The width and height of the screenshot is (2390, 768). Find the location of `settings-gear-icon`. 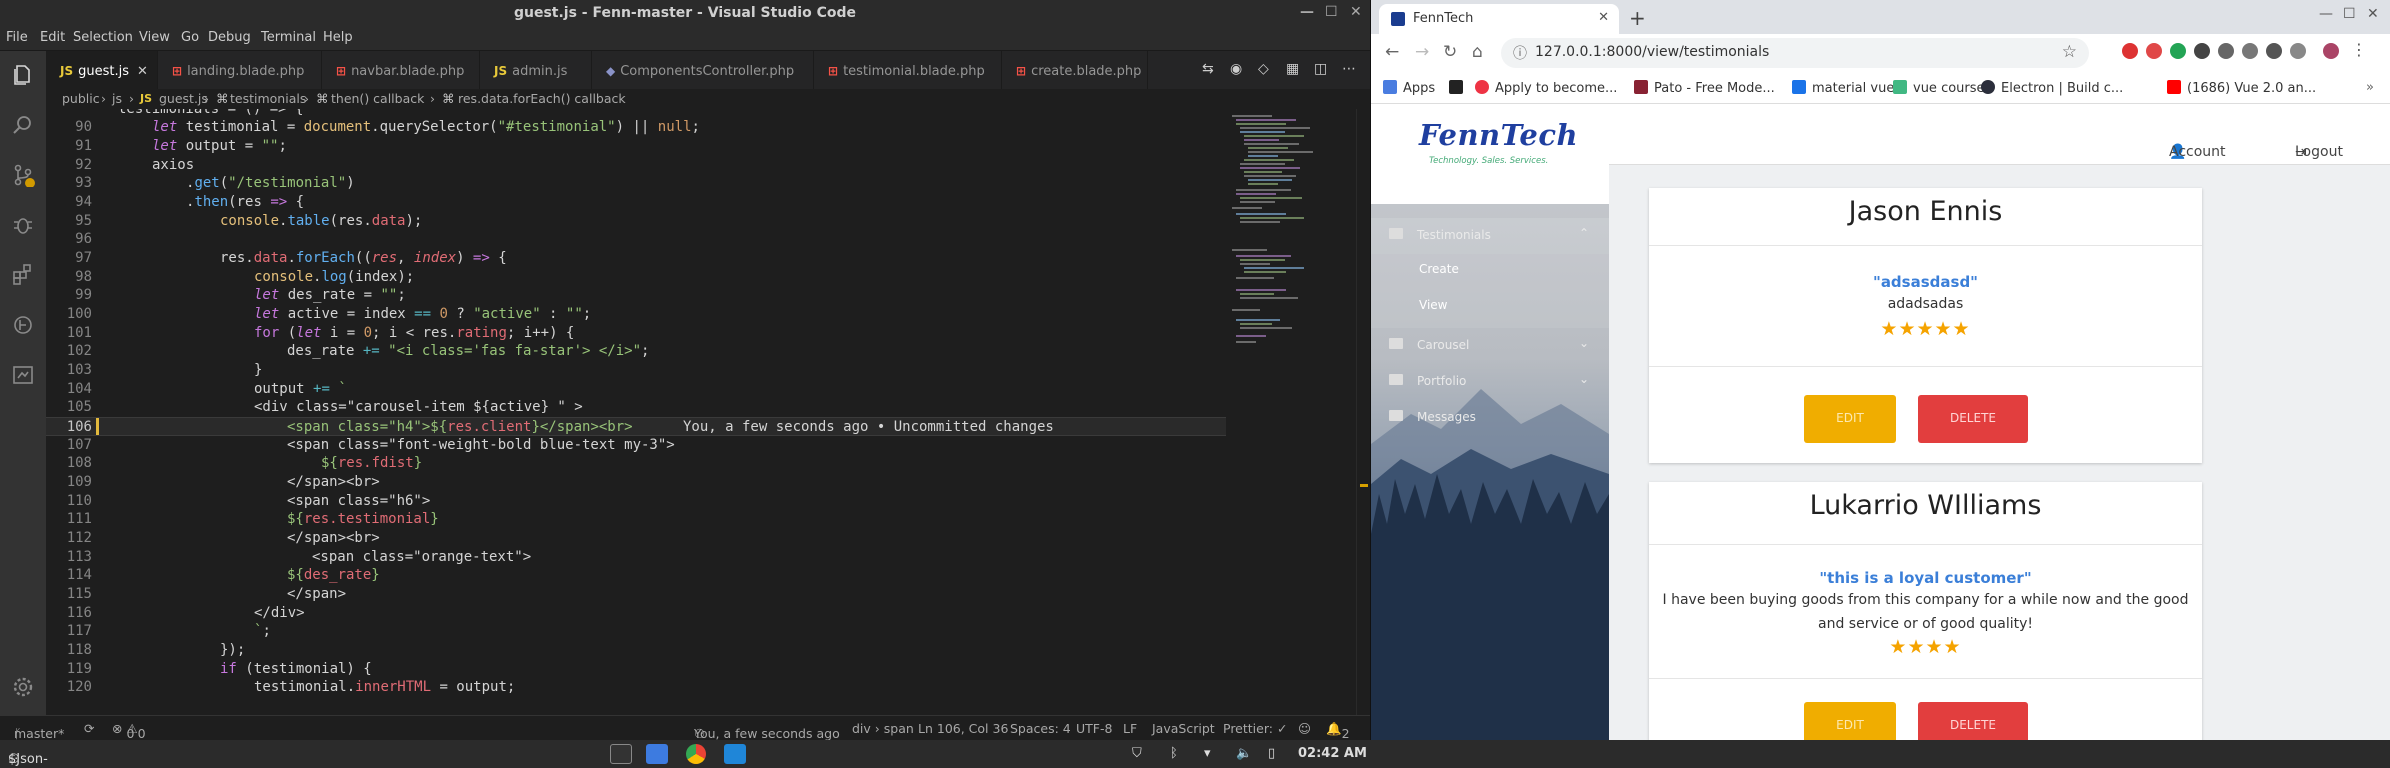

settings-gear-icon is located at coordinates (23, 687).